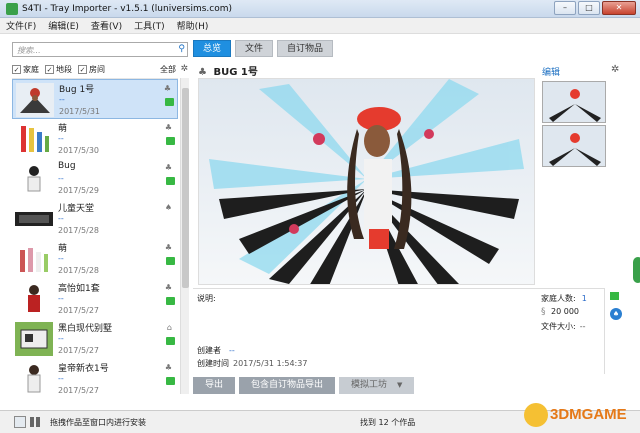  What do you see at coordinates (58, 69) in the screenshot?
I see `filter-lot: ✓ 地段` at bounding box center [58, 69].